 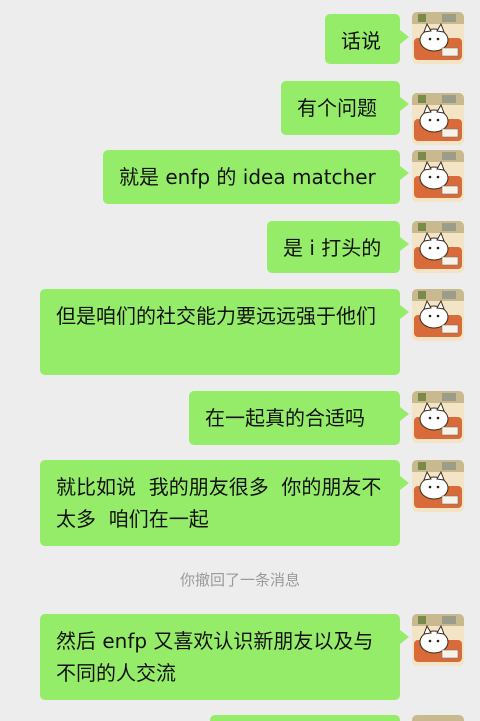 I want to click on message-bubble-partial, so click(x=305, y=718).